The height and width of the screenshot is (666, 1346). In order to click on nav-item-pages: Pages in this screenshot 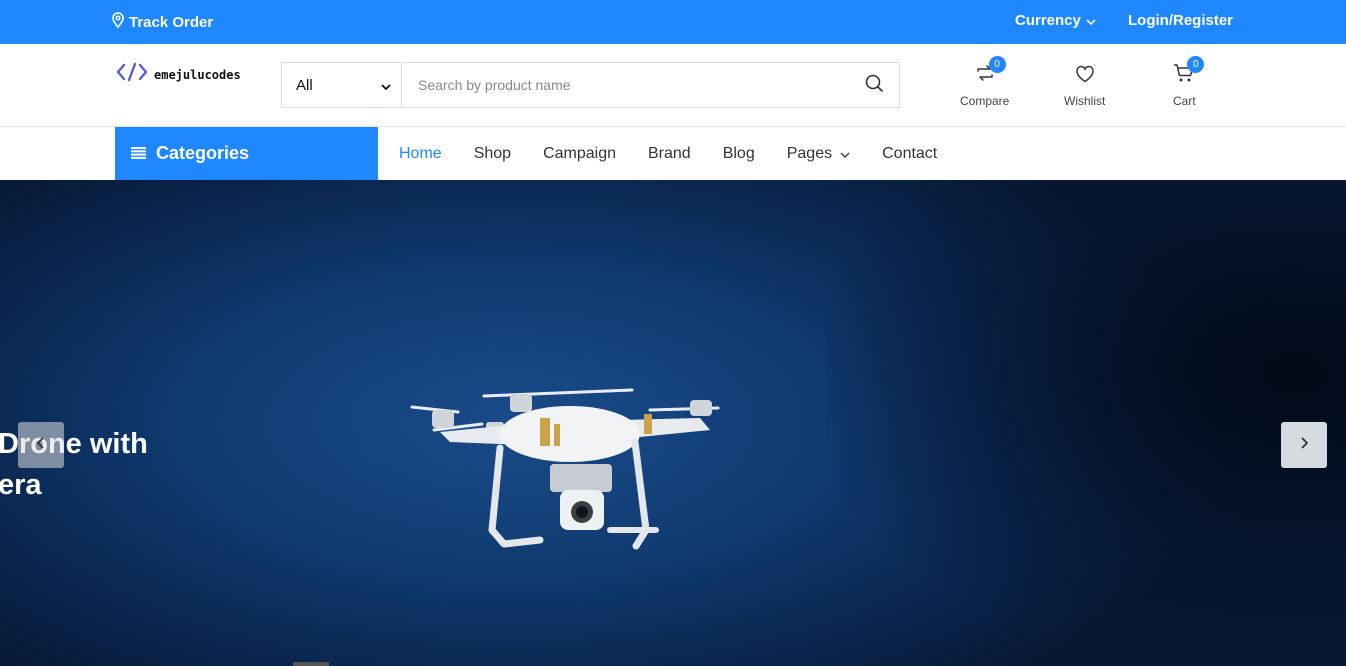, I will do `click(818, 154)`.